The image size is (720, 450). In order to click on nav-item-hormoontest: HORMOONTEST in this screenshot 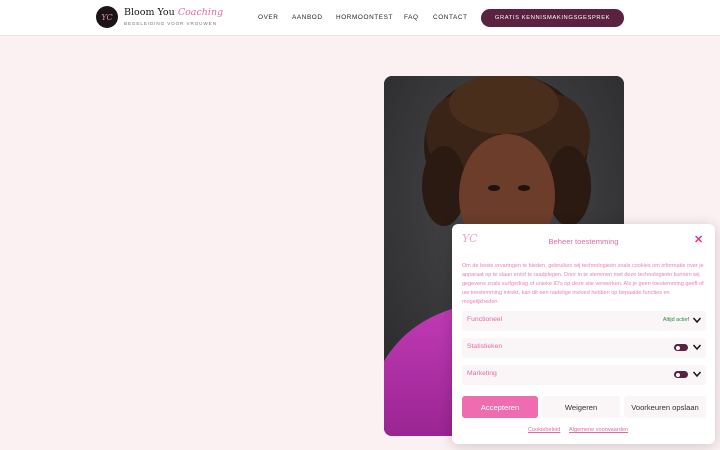, I will do `click(364, 17)`.